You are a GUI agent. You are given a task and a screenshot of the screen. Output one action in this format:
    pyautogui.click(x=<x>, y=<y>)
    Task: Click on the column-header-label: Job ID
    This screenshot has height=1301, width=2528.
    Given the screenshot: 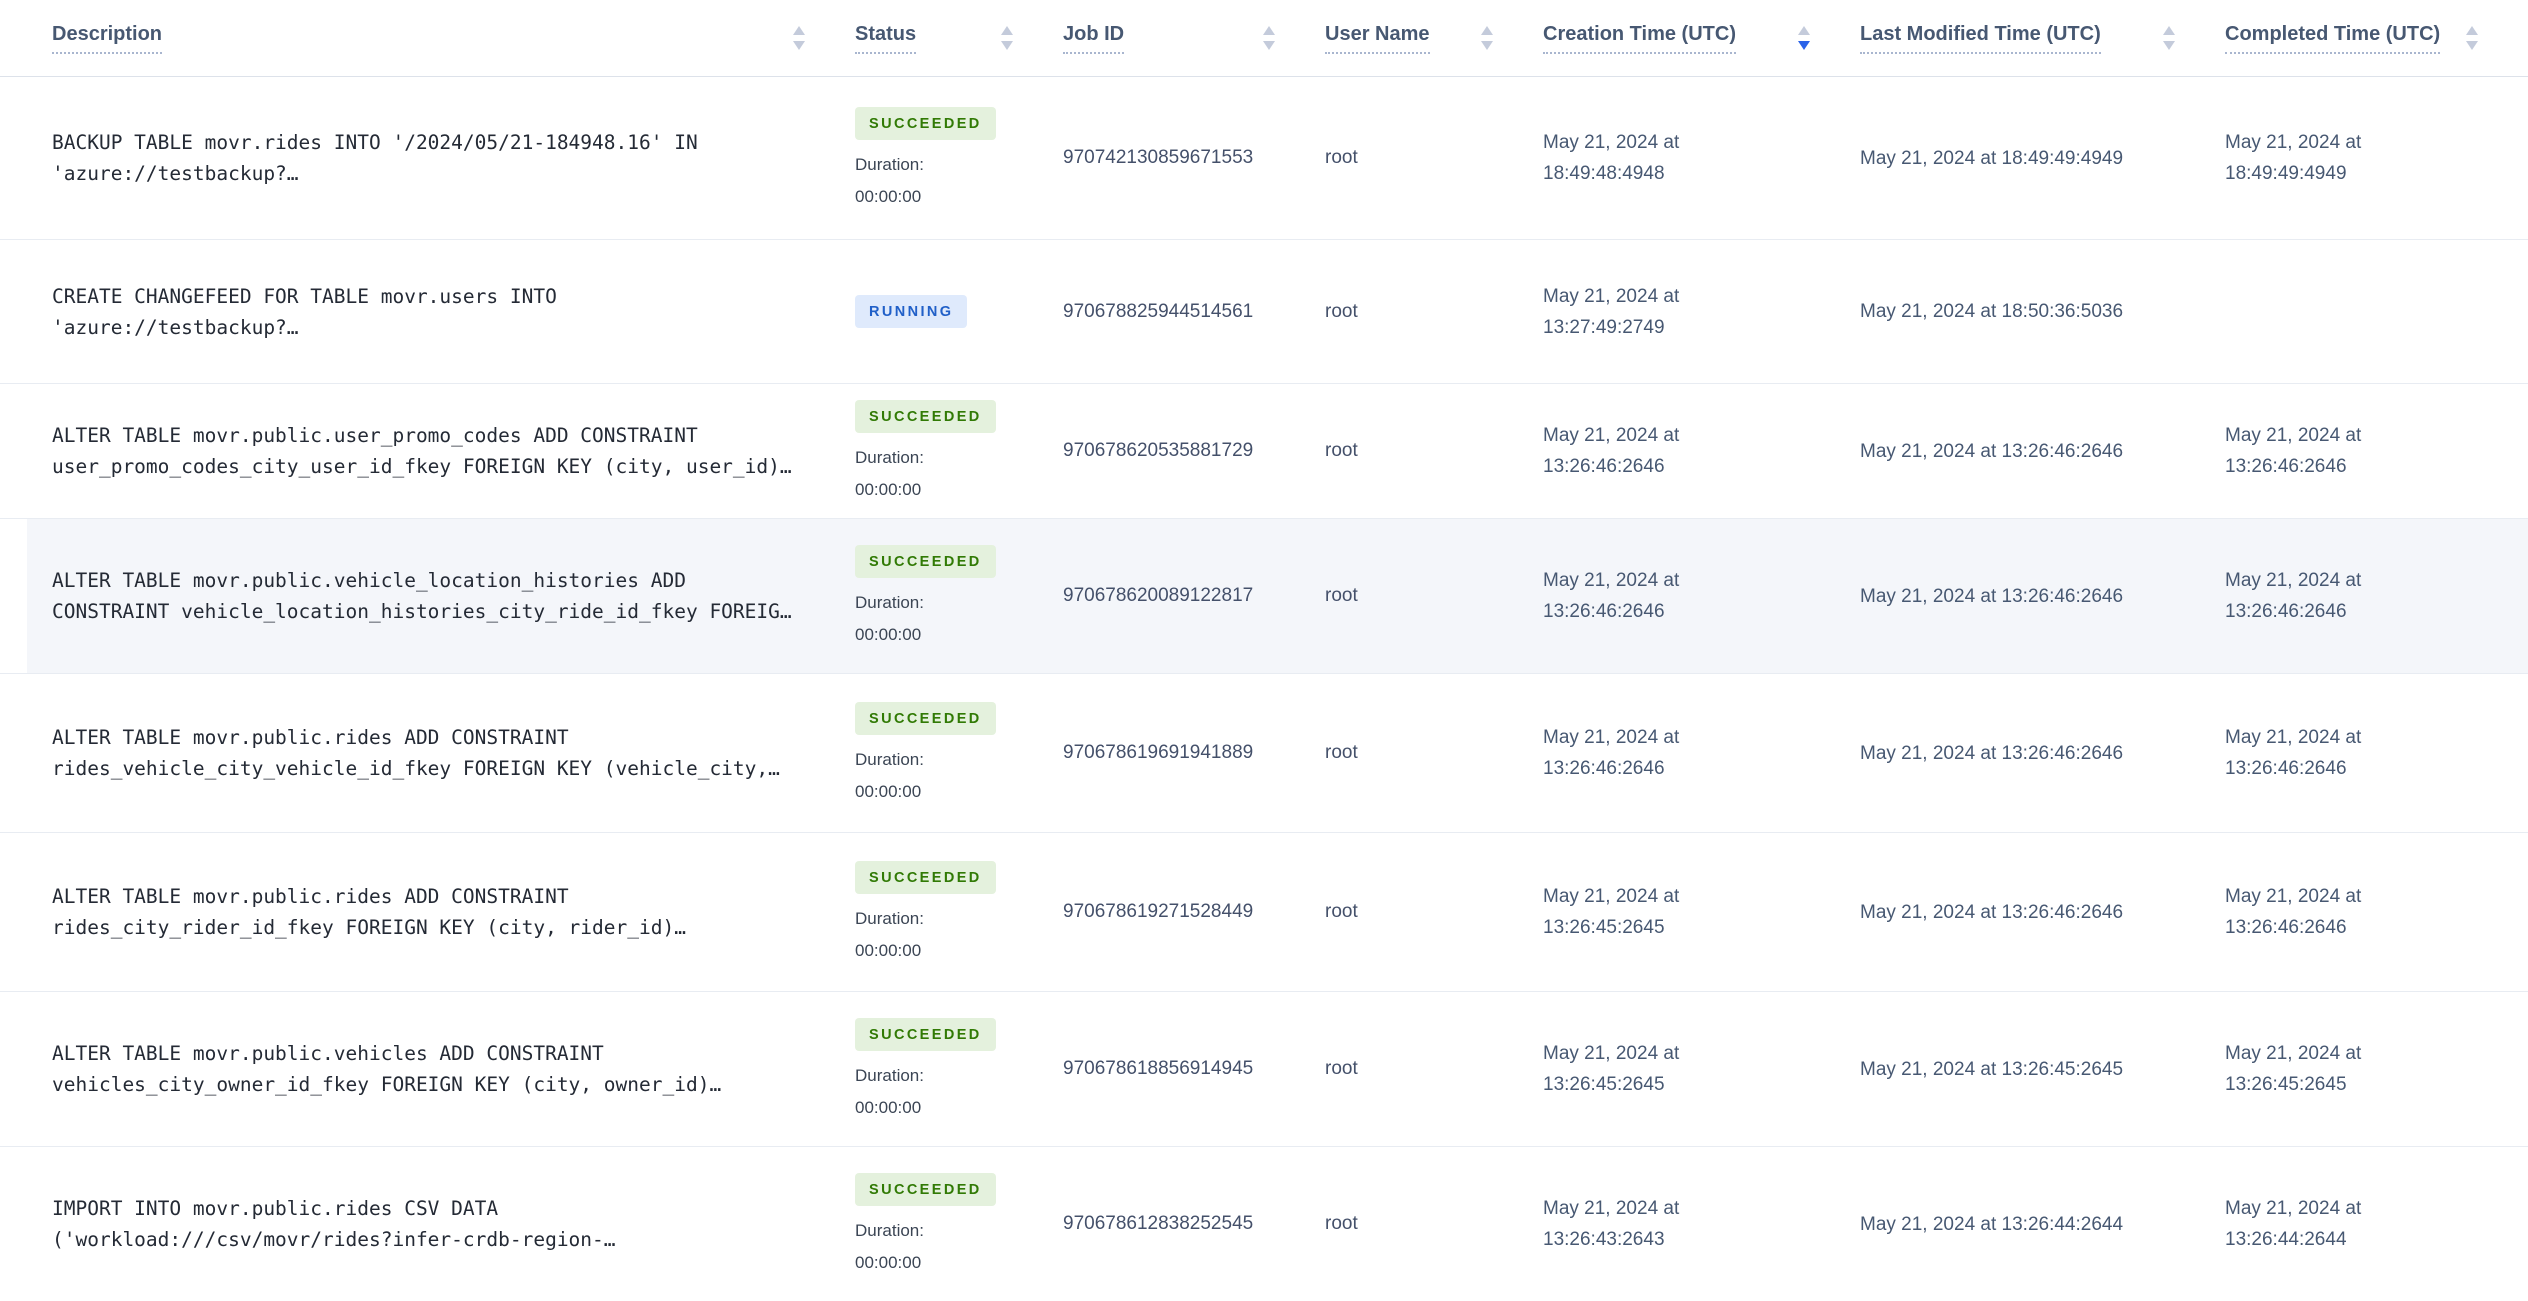 What is the action you would take?
    pyautogui.click(x=1094, y=38)
    